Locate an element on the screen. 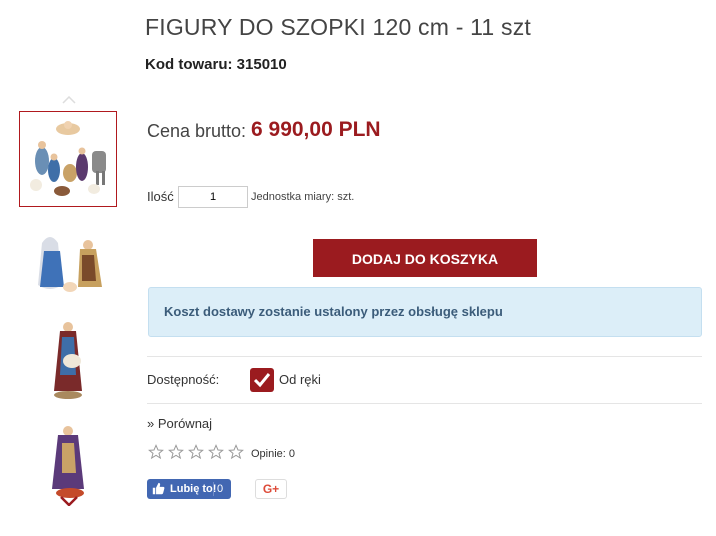 Image resolution: width=716 pixels, height=536 pixels. product-code-label: Kod towaru: is located at coordinates (189, 64).